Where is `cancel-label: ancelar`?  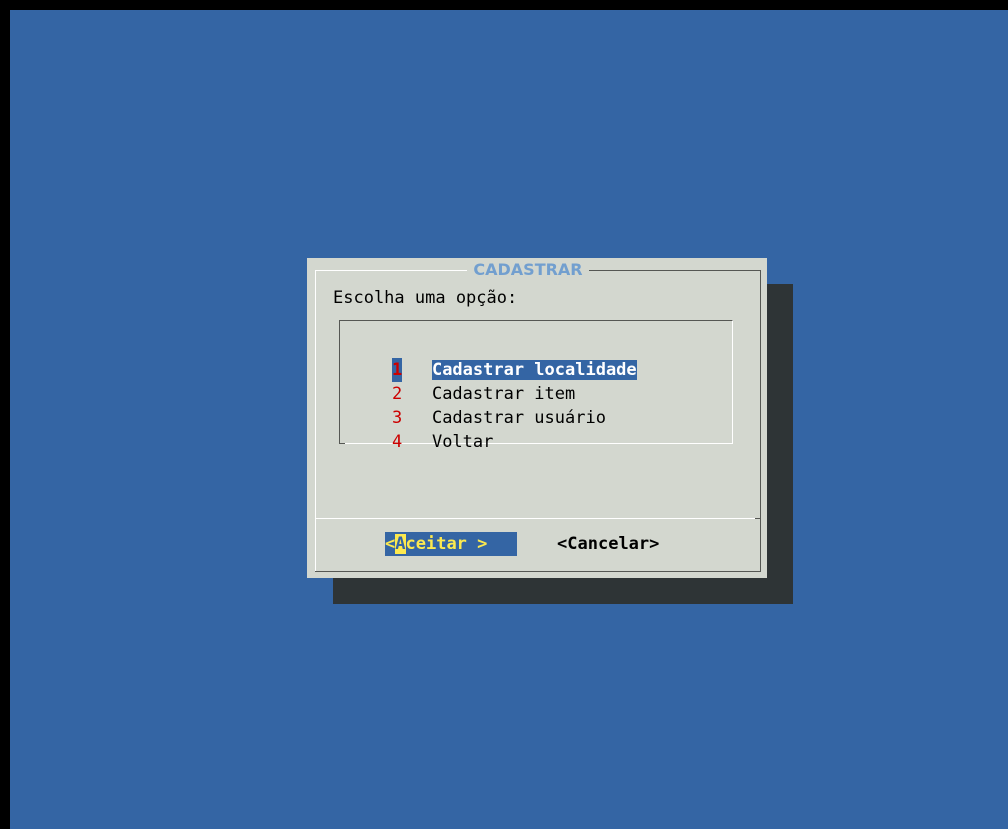
cancel-label: ancelar is located at coordinates (613, 544).